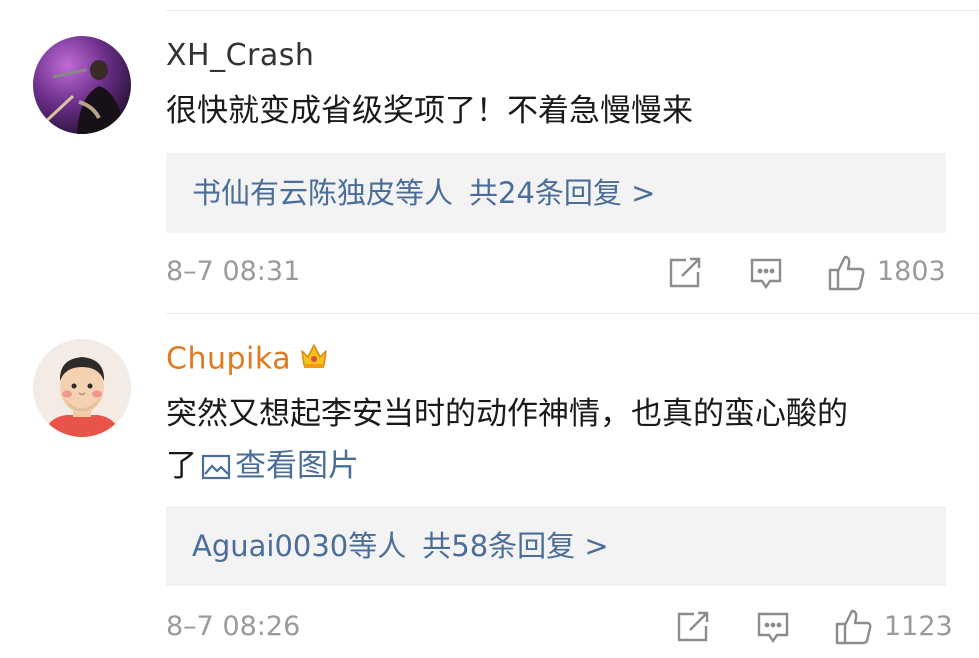 This screenshot has width=979, height=658. I want to click on replies-preview: Aguai0030等人 共58条回复 >, so click(556, 546).